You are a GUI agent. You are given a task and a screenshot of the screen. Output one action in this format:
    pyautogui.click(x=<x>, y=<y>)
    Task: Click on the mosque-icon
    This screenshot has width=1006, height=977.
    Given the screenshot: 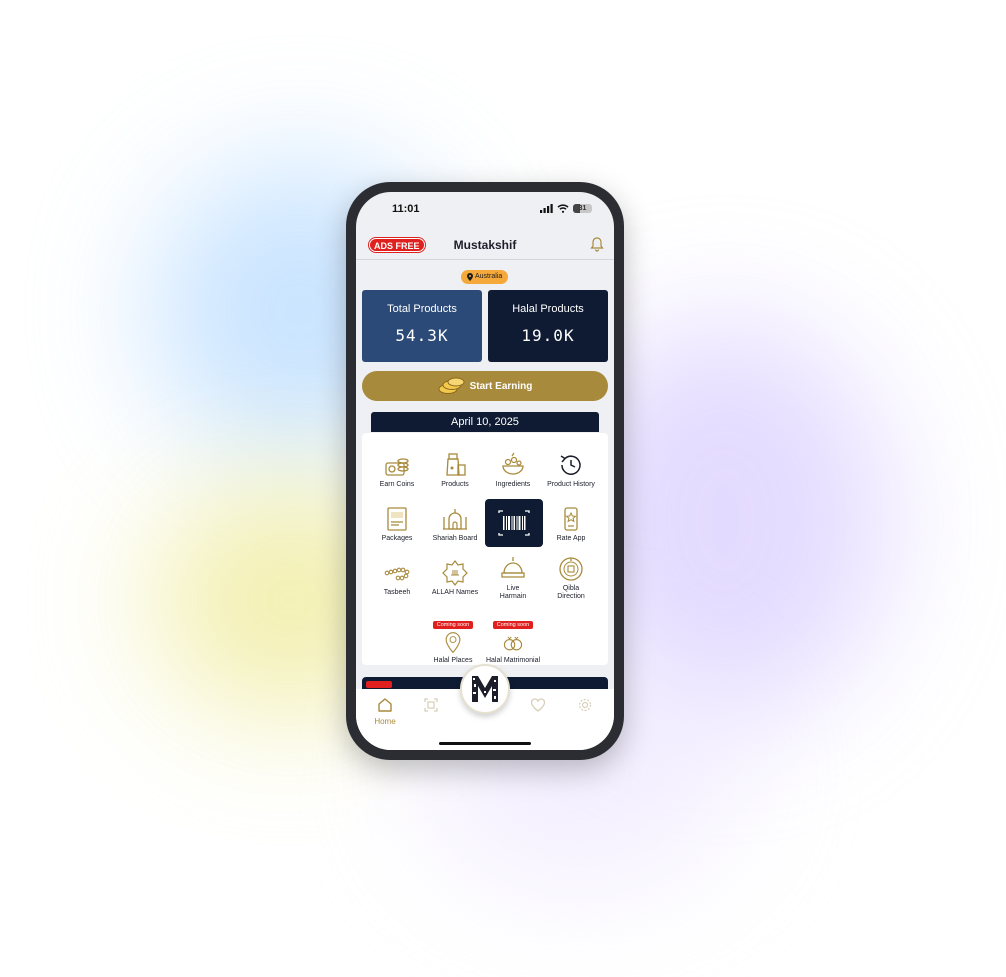 What is the action you would take?
    pyautogui.click(x=455, y=519)
    